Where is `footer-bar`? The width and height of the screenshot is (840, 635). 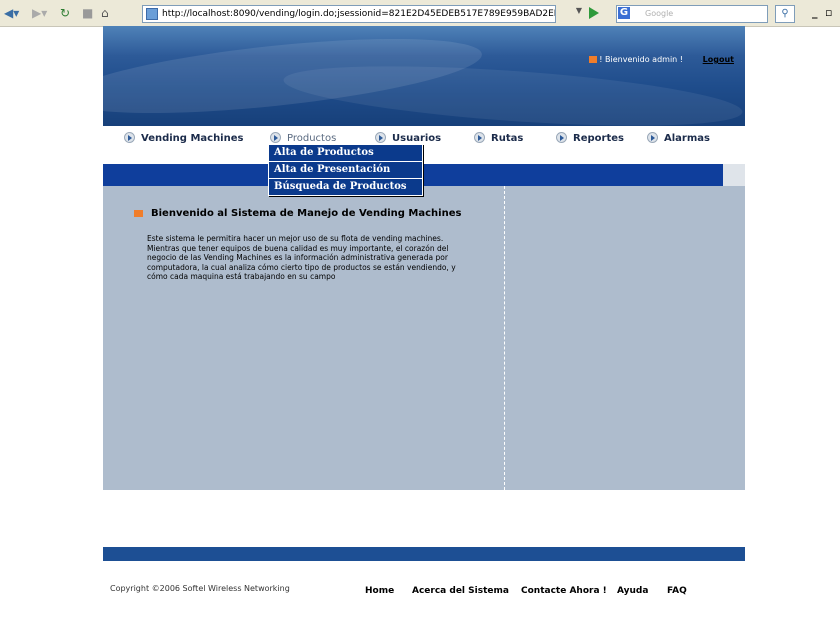 footer-bar is located at coordinates (424, 554).